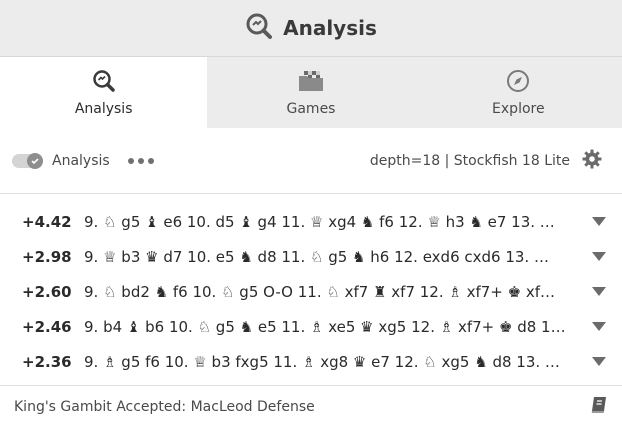 This screenshot has height=427, width=622. I want to click on compass-icon, so click(518, 81).